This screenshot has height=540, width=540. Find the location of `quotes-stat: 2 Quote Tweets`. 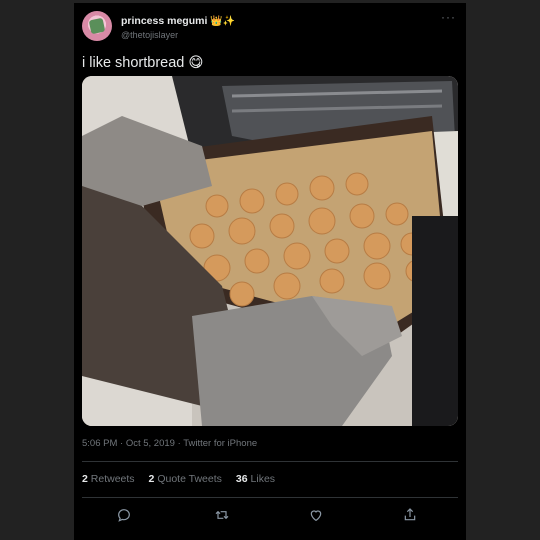

quotes-stat: 2 Quote Tweets is located at coordinates (185, 479).